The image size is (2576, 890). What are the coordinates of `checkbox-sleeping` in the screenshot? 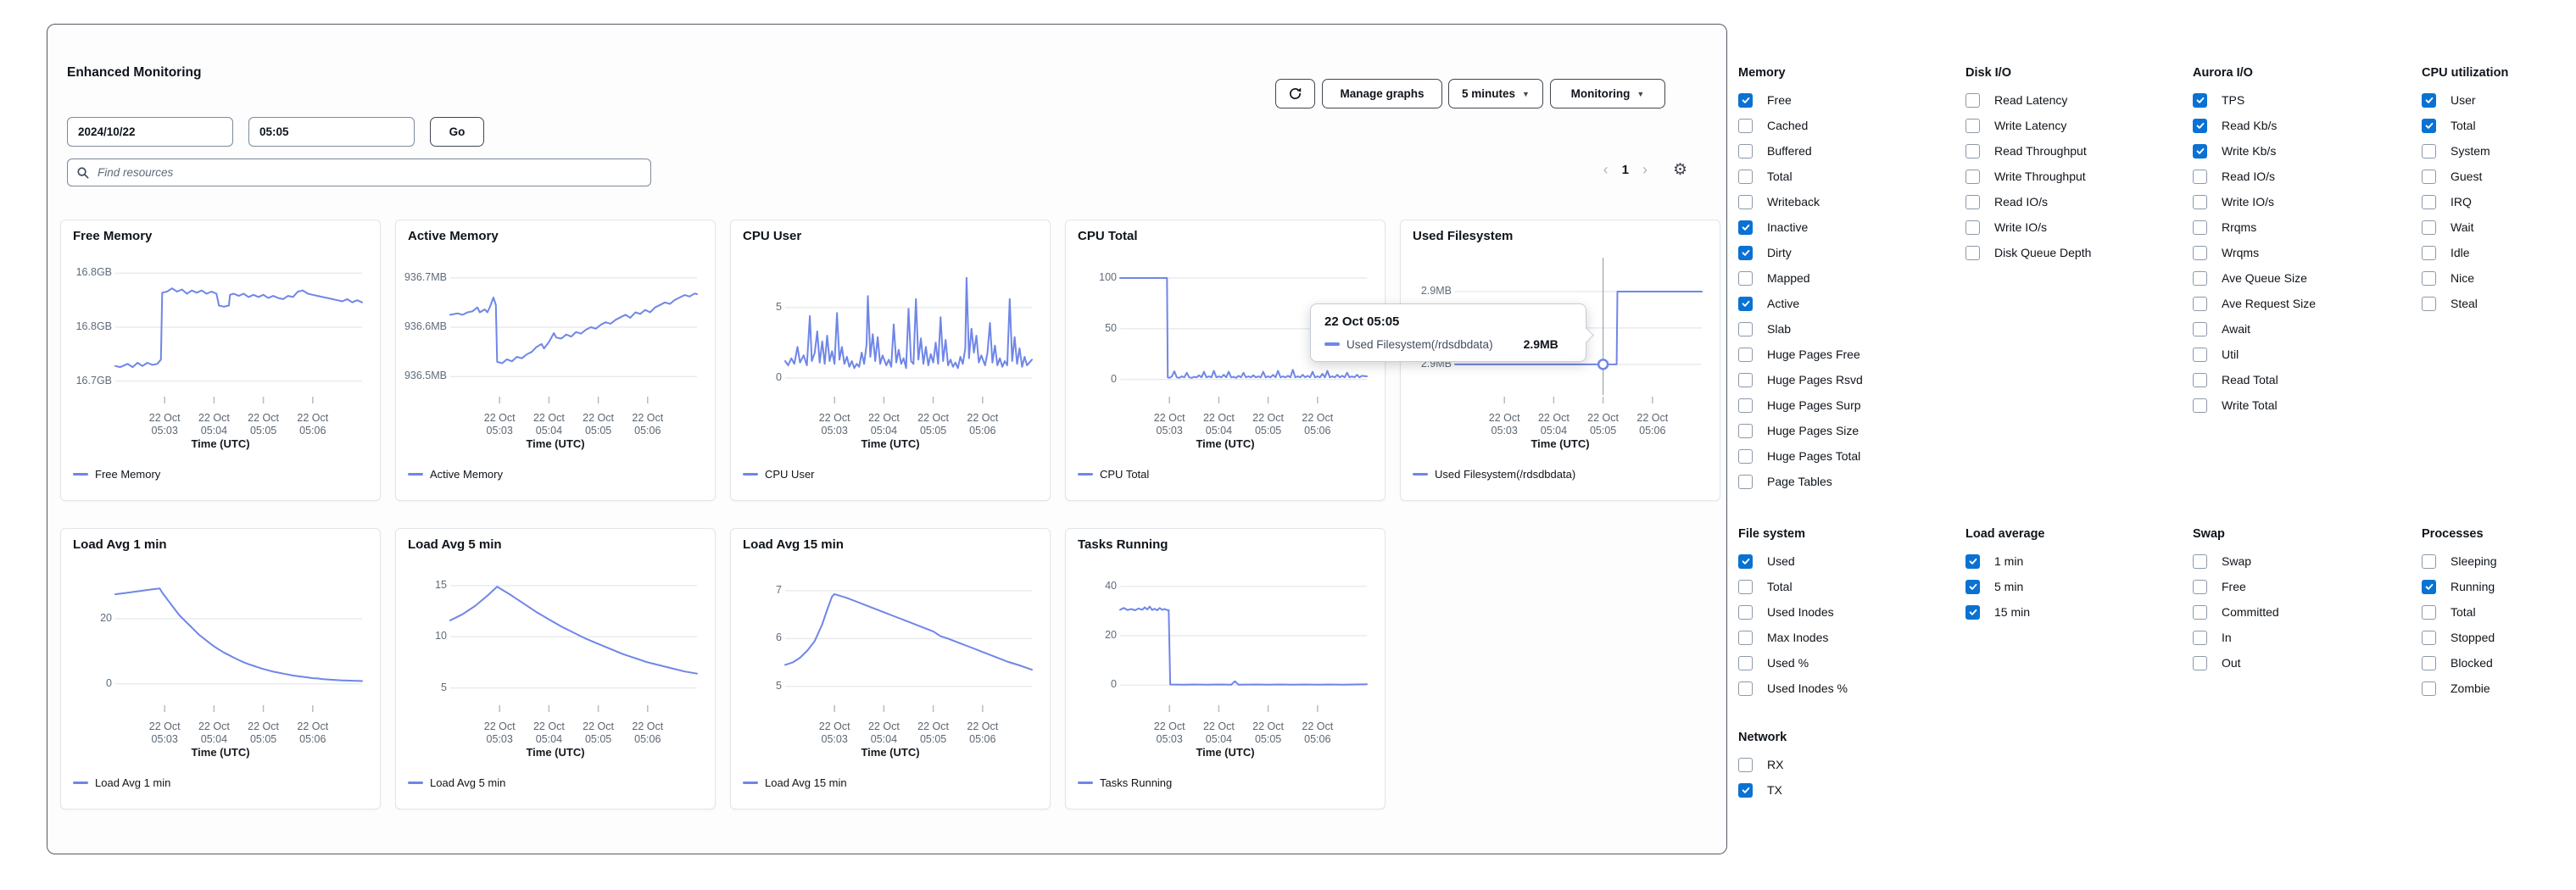 It's located at (2429, 561).